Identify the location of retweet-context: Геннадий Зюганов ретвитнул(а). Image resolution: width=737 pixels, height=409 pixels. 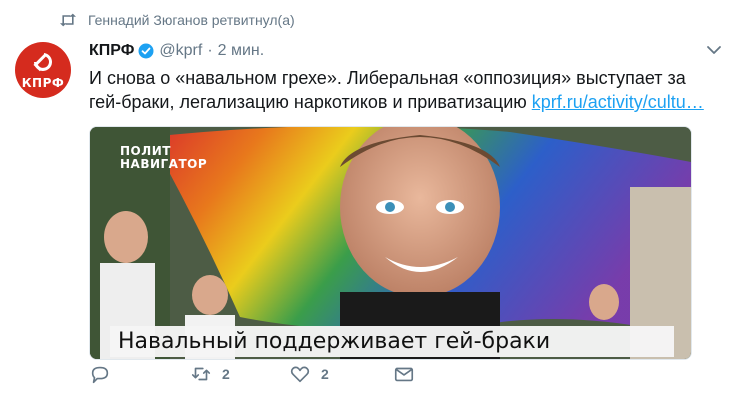
(176, 20).